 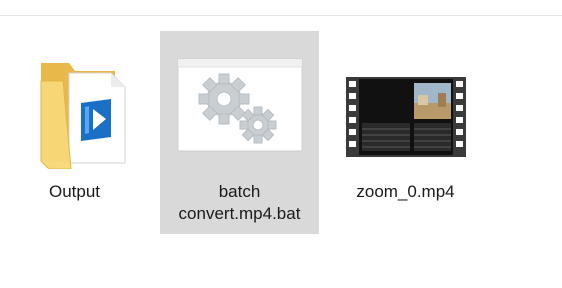 What do you see at coordinates (281, 15) in the screenshot?
I see `header-divider` at bounding box center [281, 15].